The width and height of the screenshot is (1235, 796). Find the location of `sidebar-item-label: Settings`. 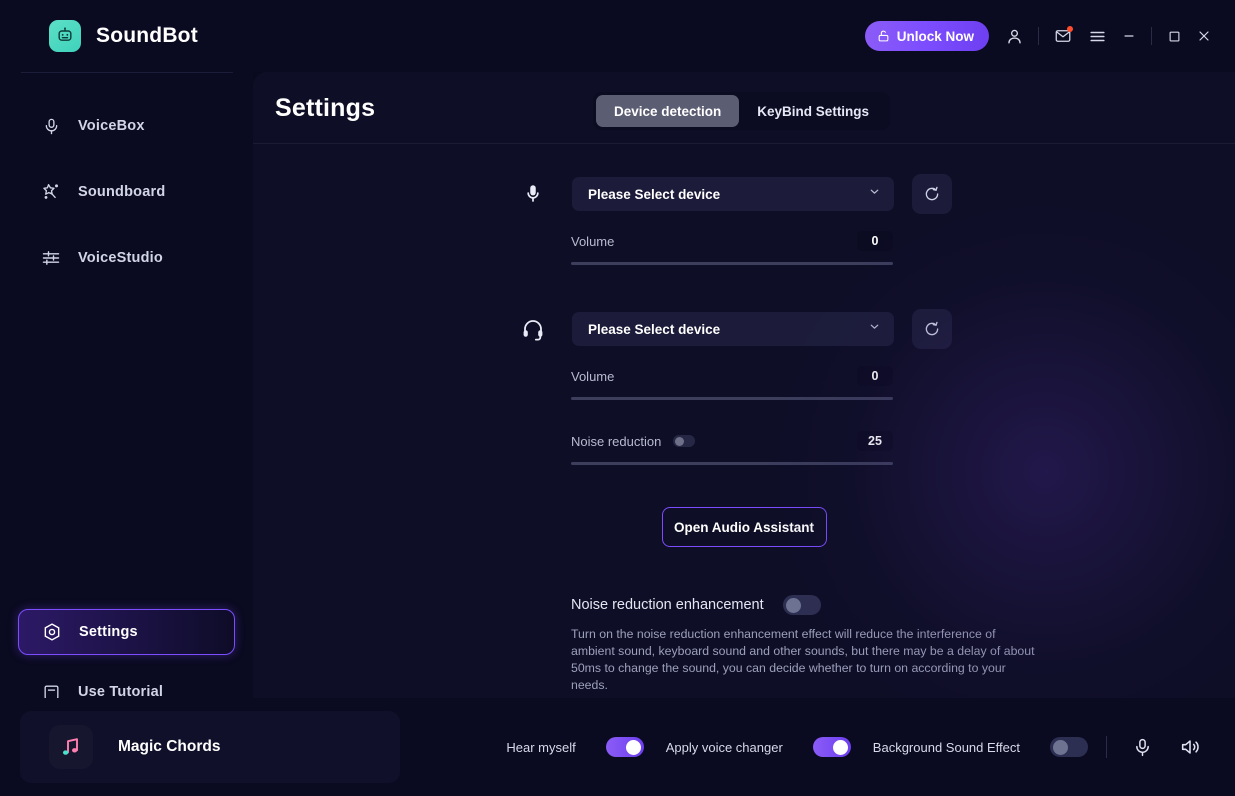

sidebar-item-label: Settings is located at coordinates (108, 632).